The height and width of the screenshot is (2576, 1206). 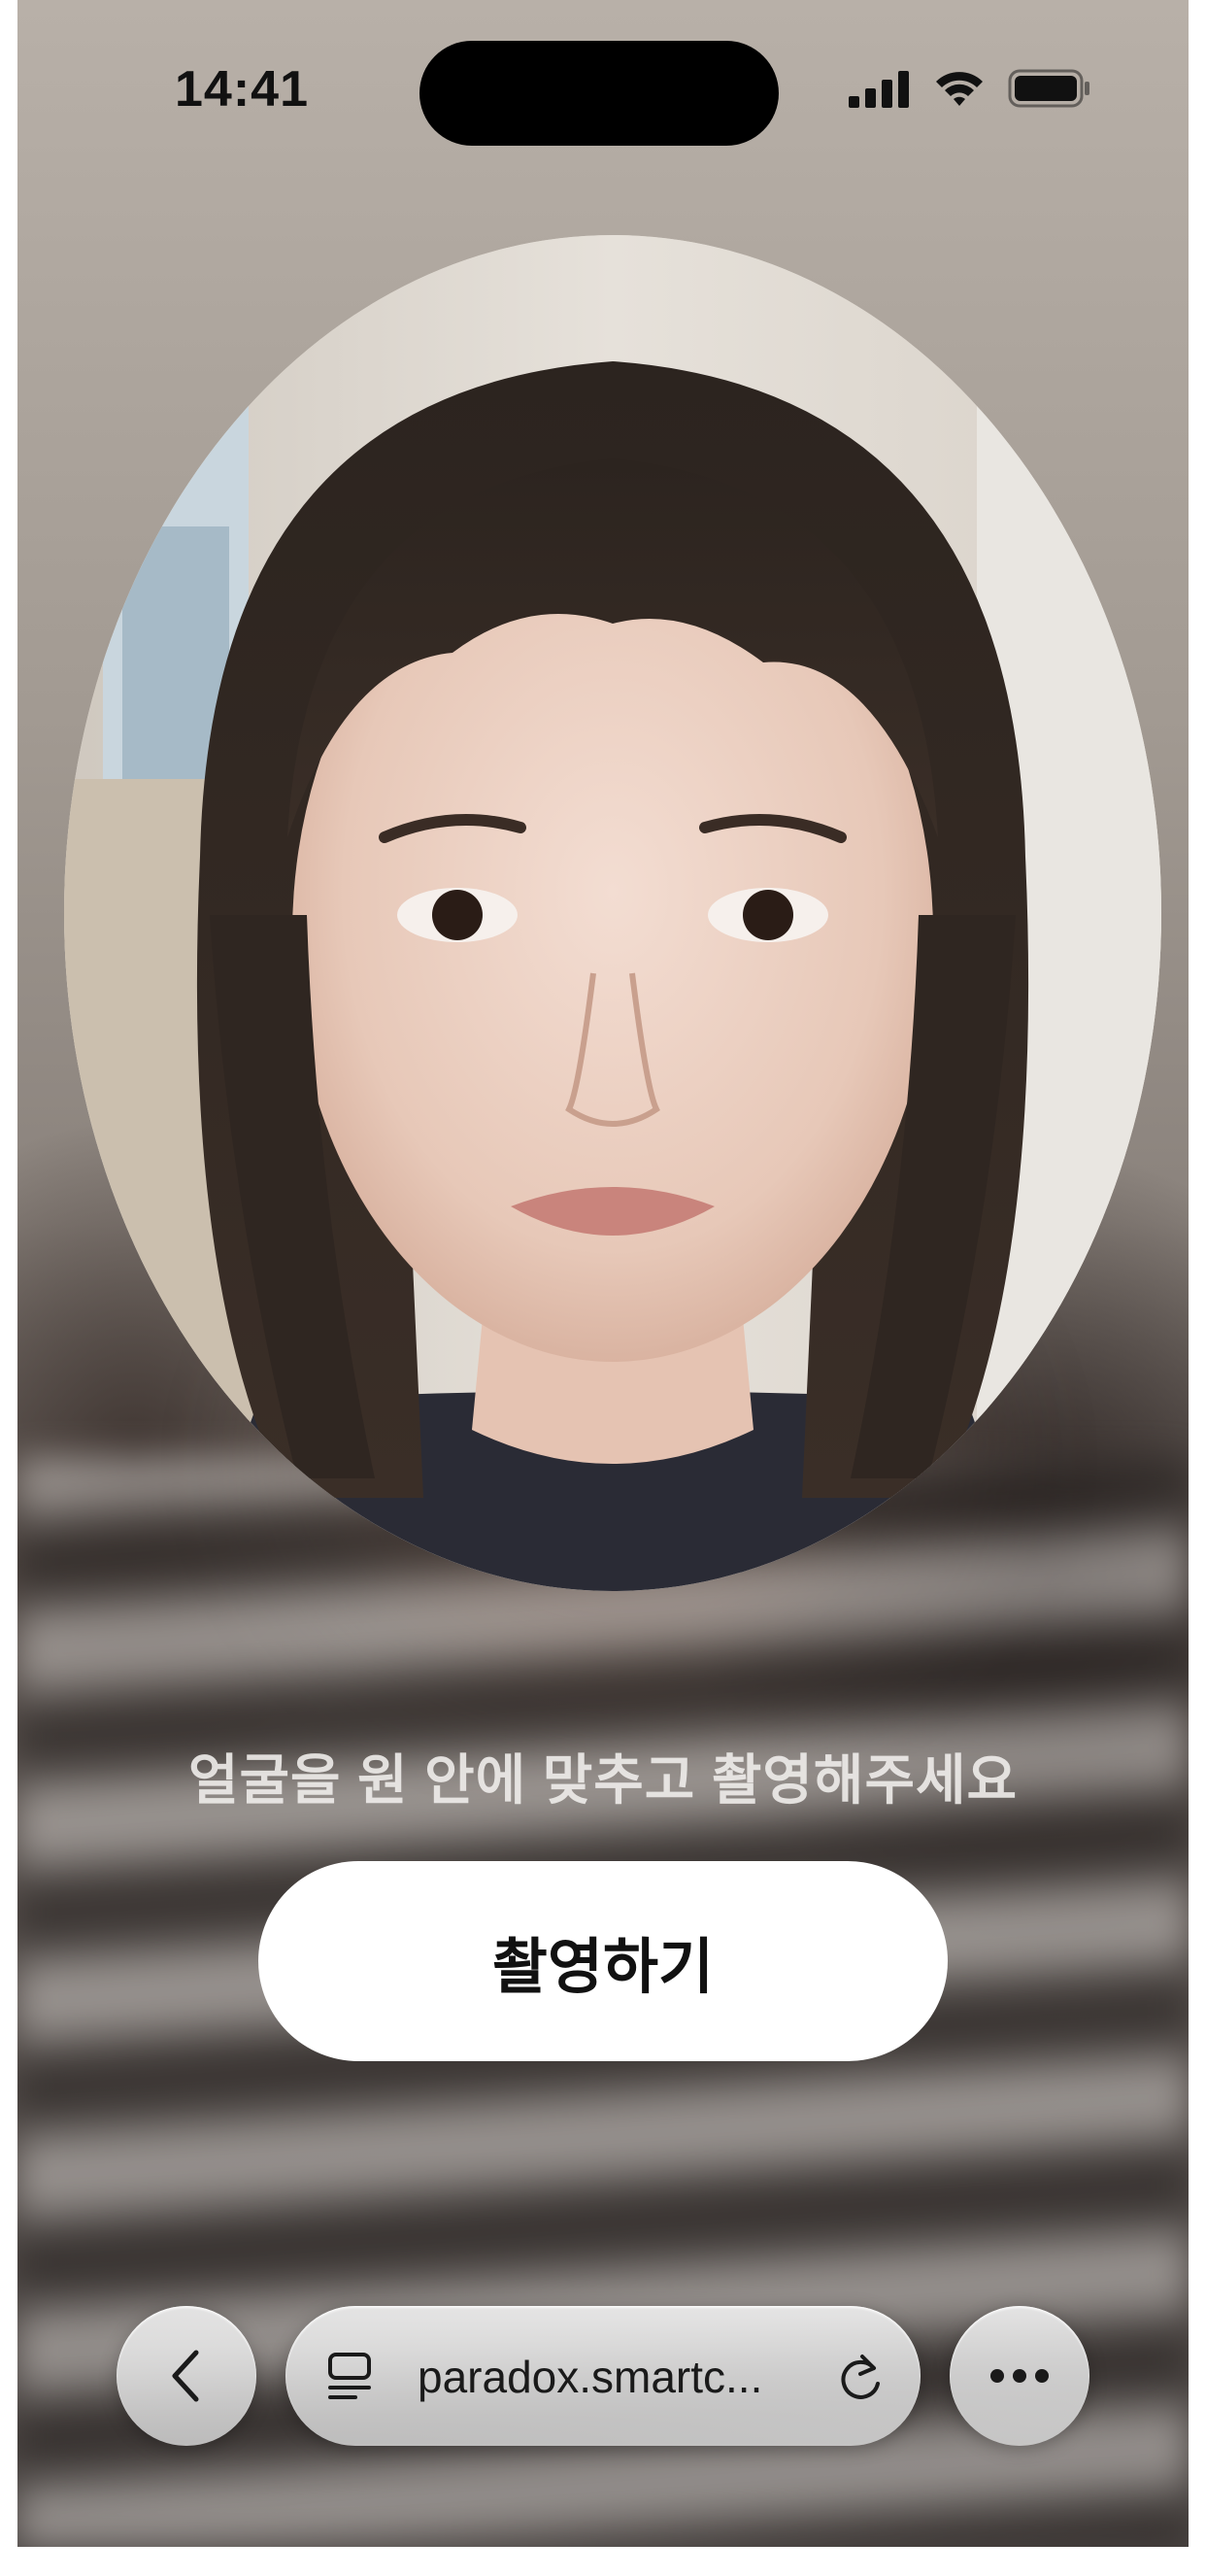 I want to click on back-button, so click(x=186, y=2376).